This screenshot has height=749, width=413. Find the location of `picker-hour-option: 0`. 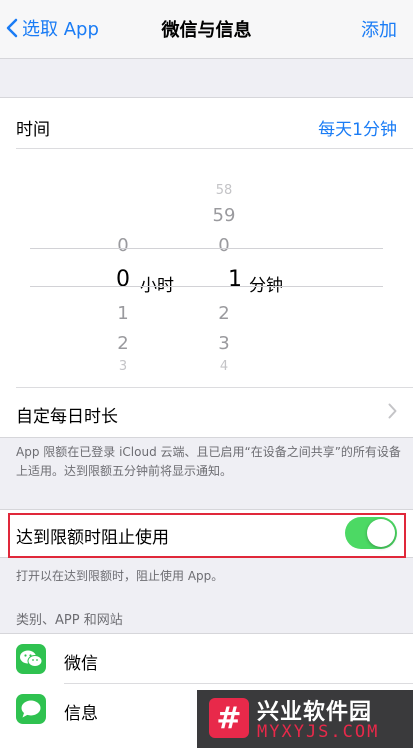

picker-hour-option: 0 is located at coordinates (123, 245).